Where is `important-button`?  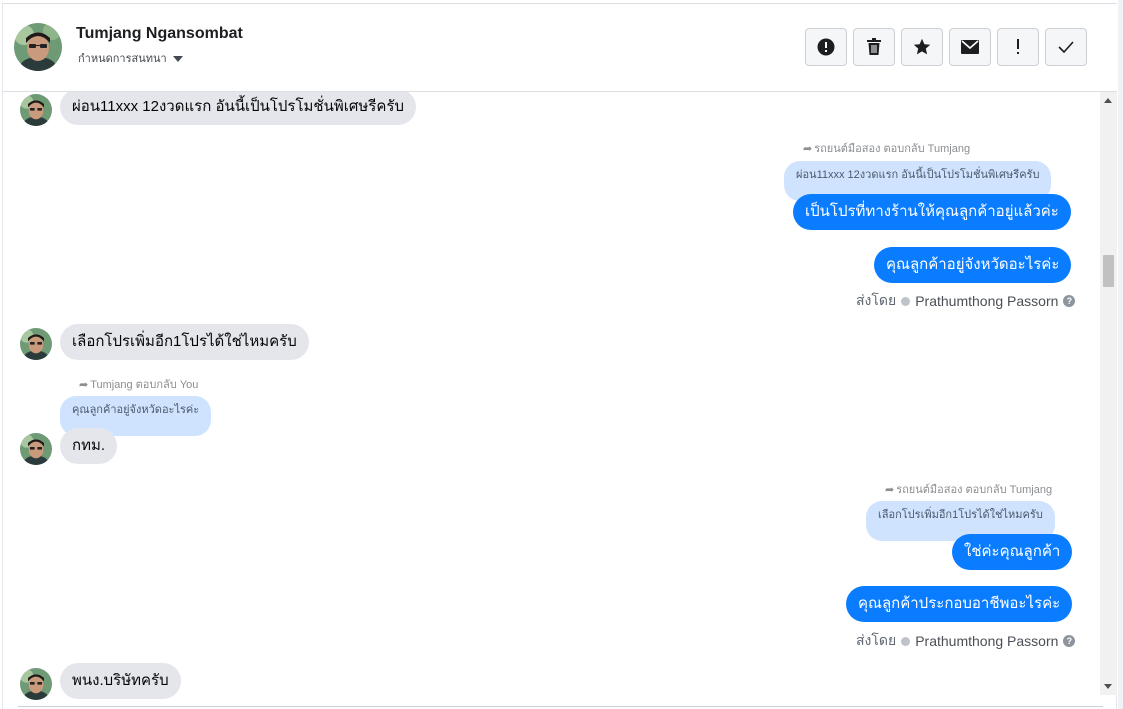
important-button is located at coordinates (1018, 47).